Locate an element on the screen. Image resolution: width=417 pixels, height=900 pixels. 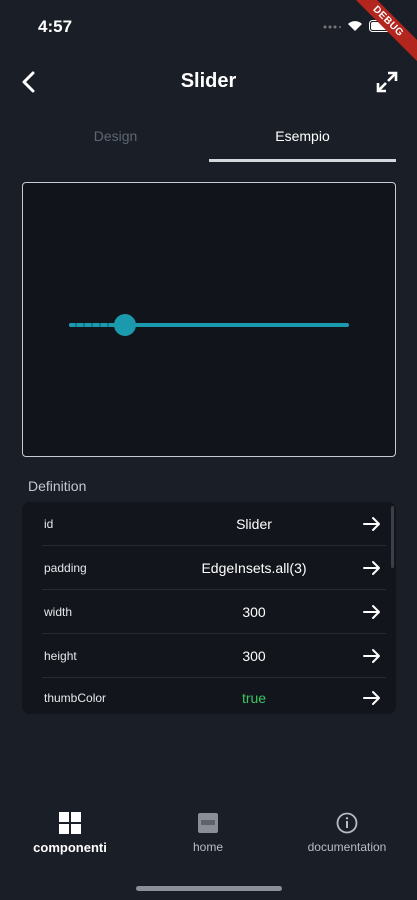
nav-label: home is located at coordinates (208, 847).